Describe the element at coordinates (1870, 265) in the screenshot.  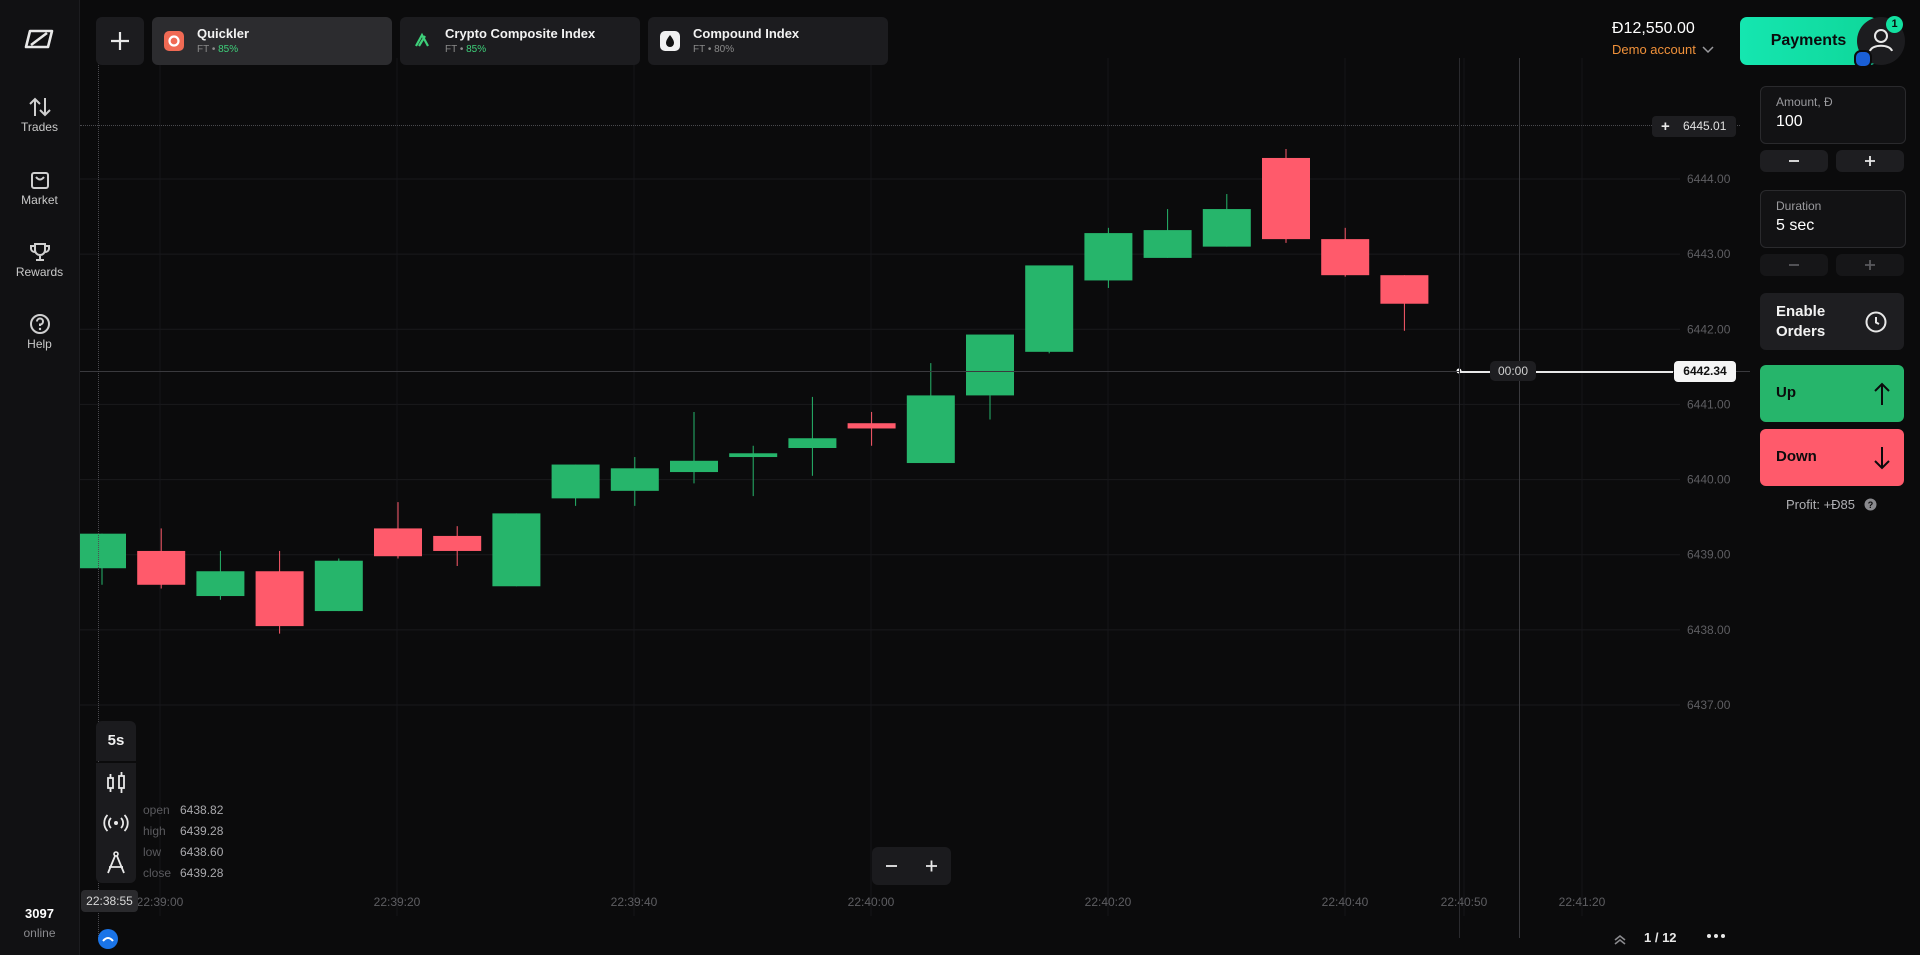
I see `duration-increase-button` at that location.